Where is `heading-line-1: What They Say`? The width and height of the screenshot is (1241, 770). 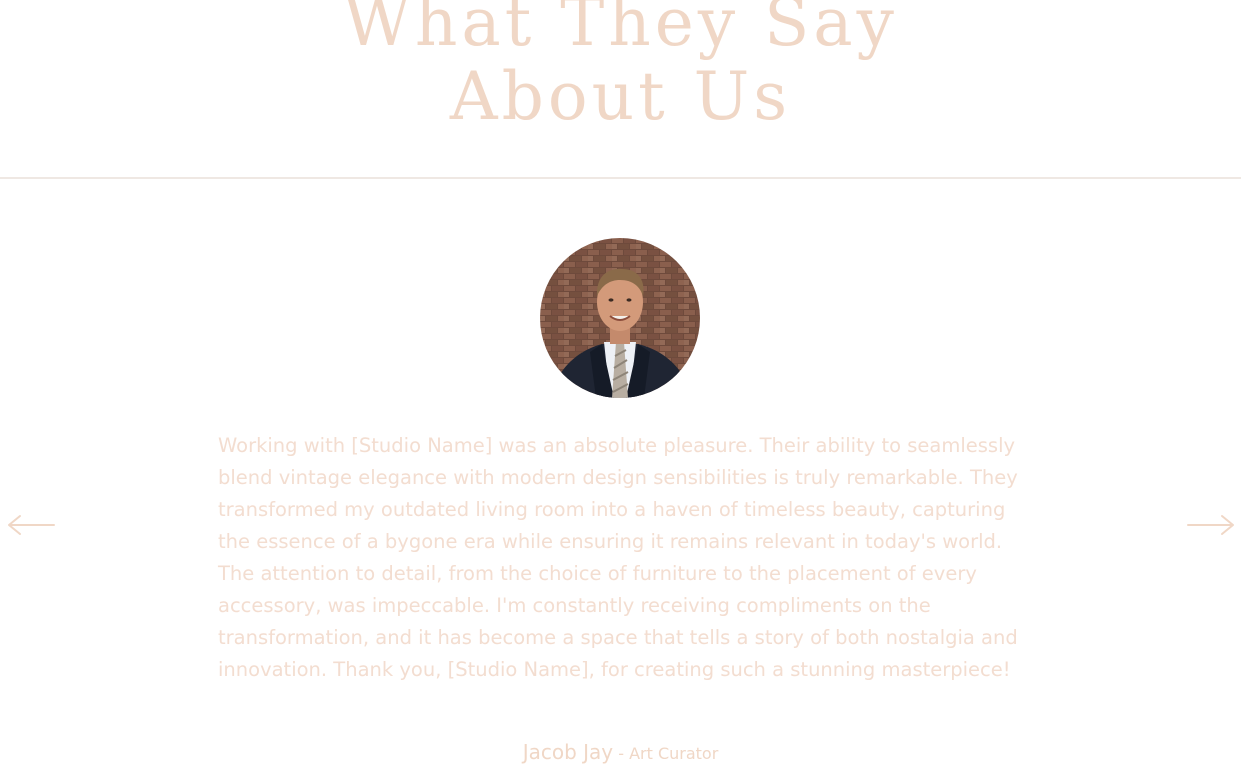 heading-line-1: What They Say is located at coordinates (620, 30).